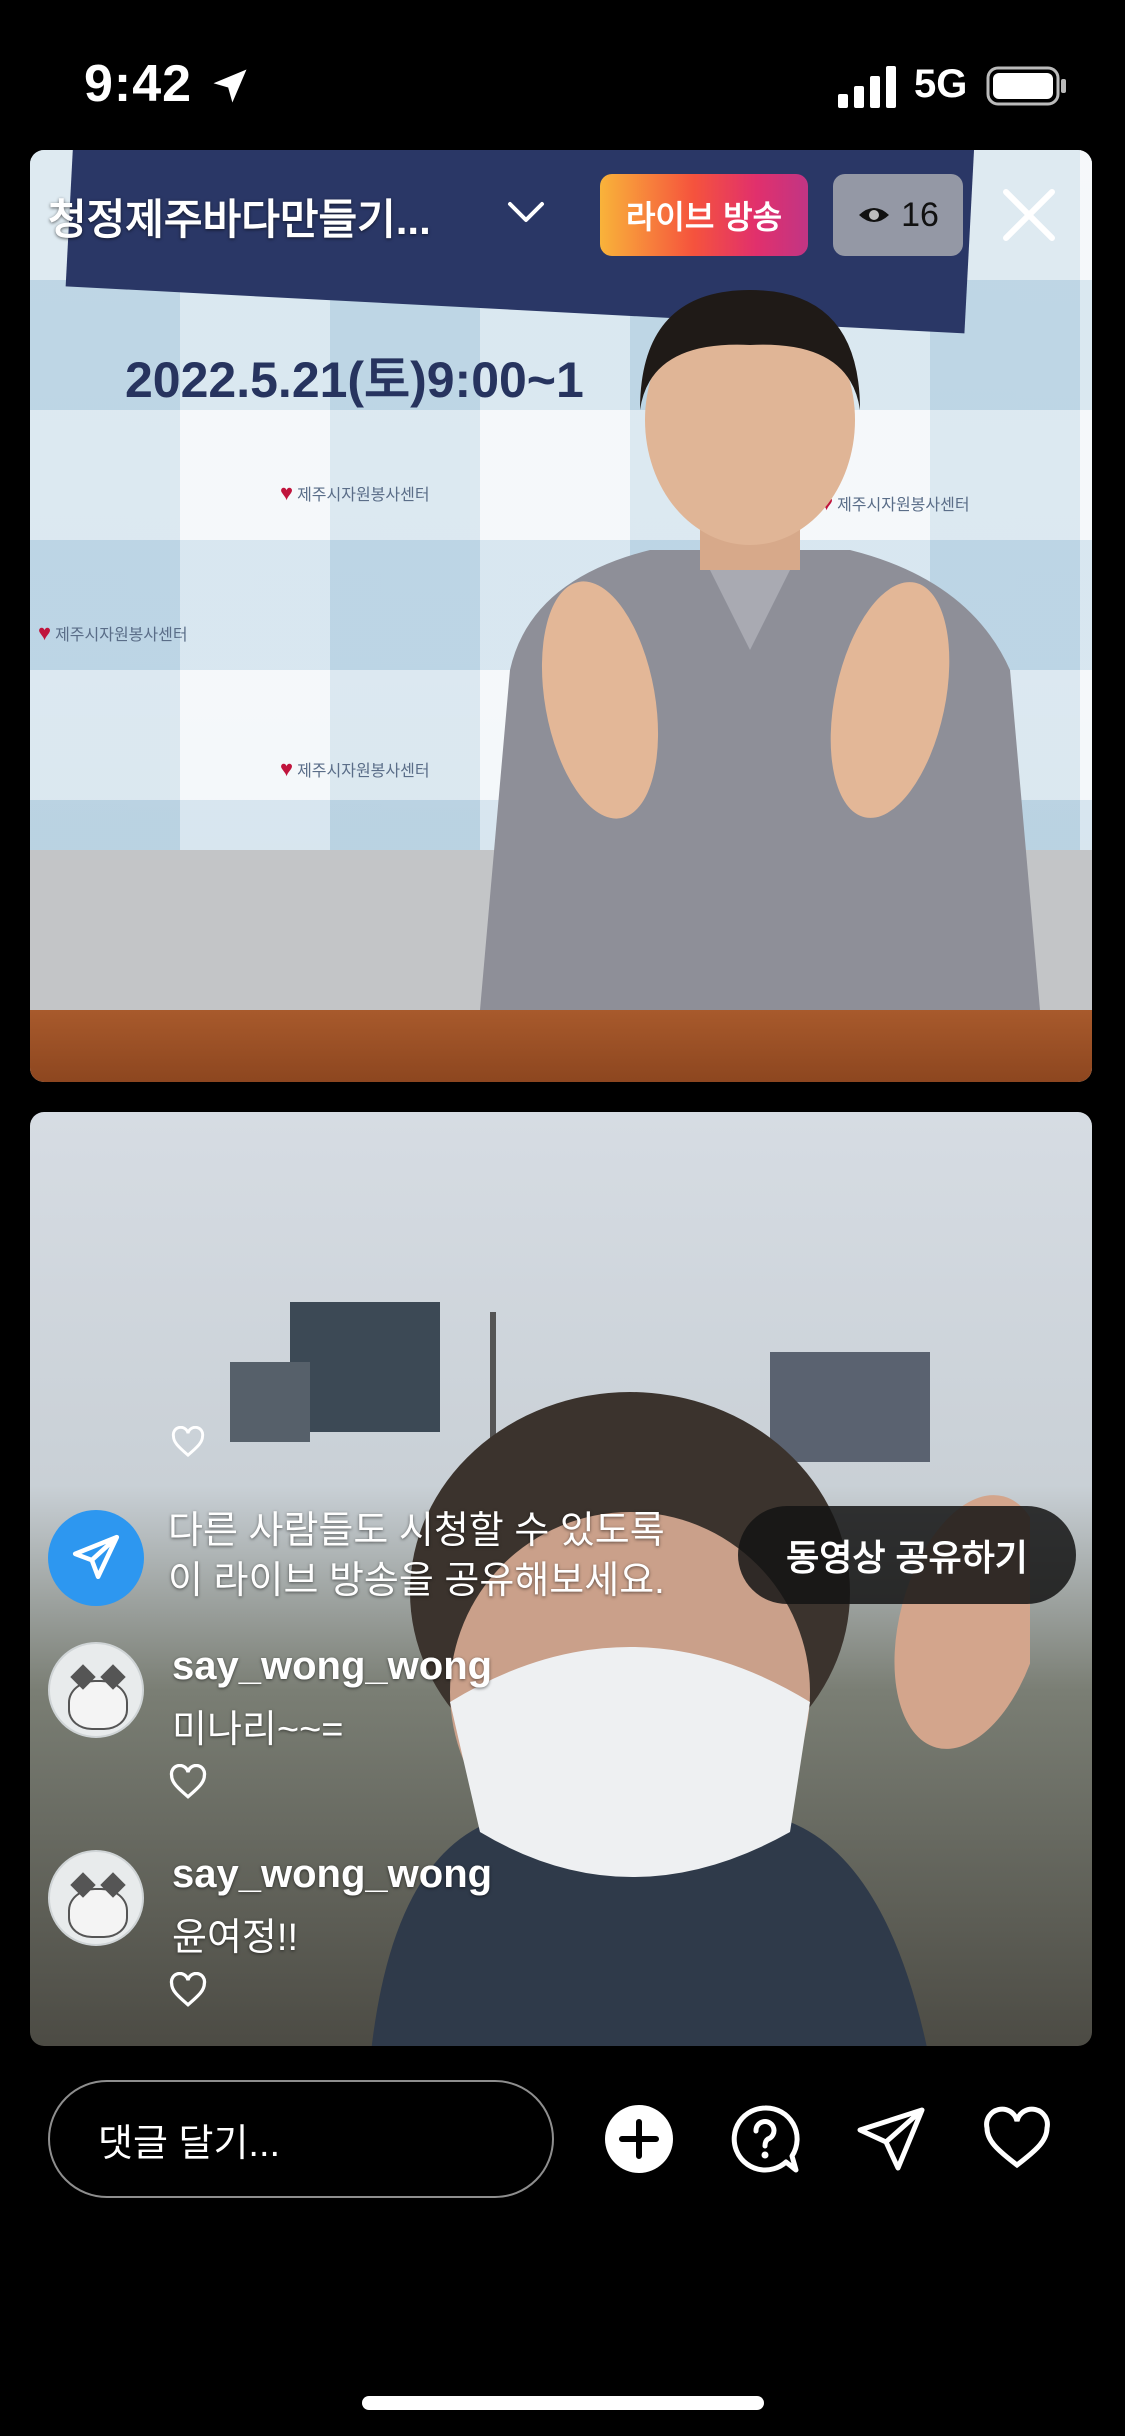  Describe the element at coordinates (1029, 215) in the screenshot. I see `close-icon` at that location.